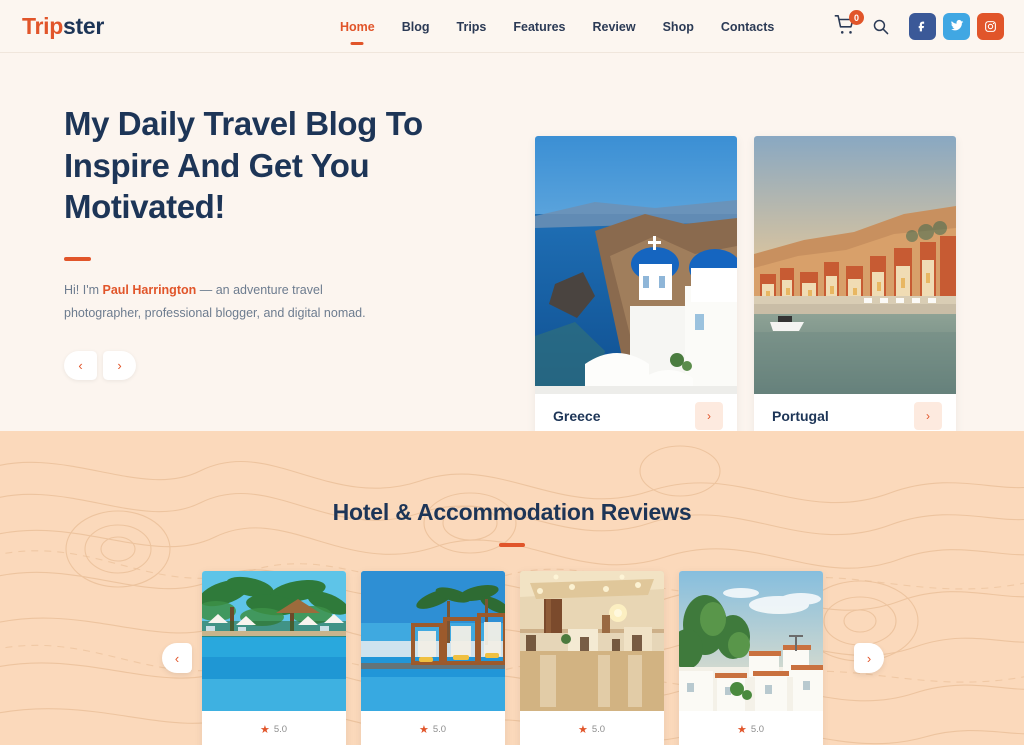 The image size is (1024, 745). I want to click on main-navigation: Home Blog Trips Features Review Shop Contacts, so click(557, 26).